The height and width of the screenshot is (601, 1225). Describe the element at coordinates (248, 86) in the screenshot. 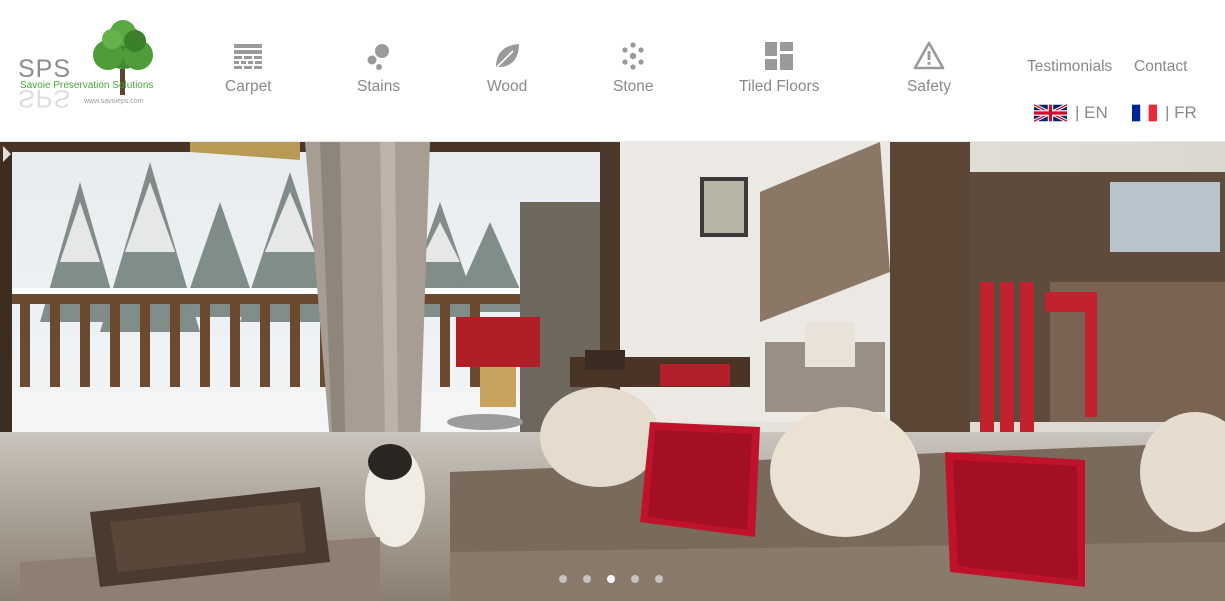

I see `nav-label: Carpet` at that location.